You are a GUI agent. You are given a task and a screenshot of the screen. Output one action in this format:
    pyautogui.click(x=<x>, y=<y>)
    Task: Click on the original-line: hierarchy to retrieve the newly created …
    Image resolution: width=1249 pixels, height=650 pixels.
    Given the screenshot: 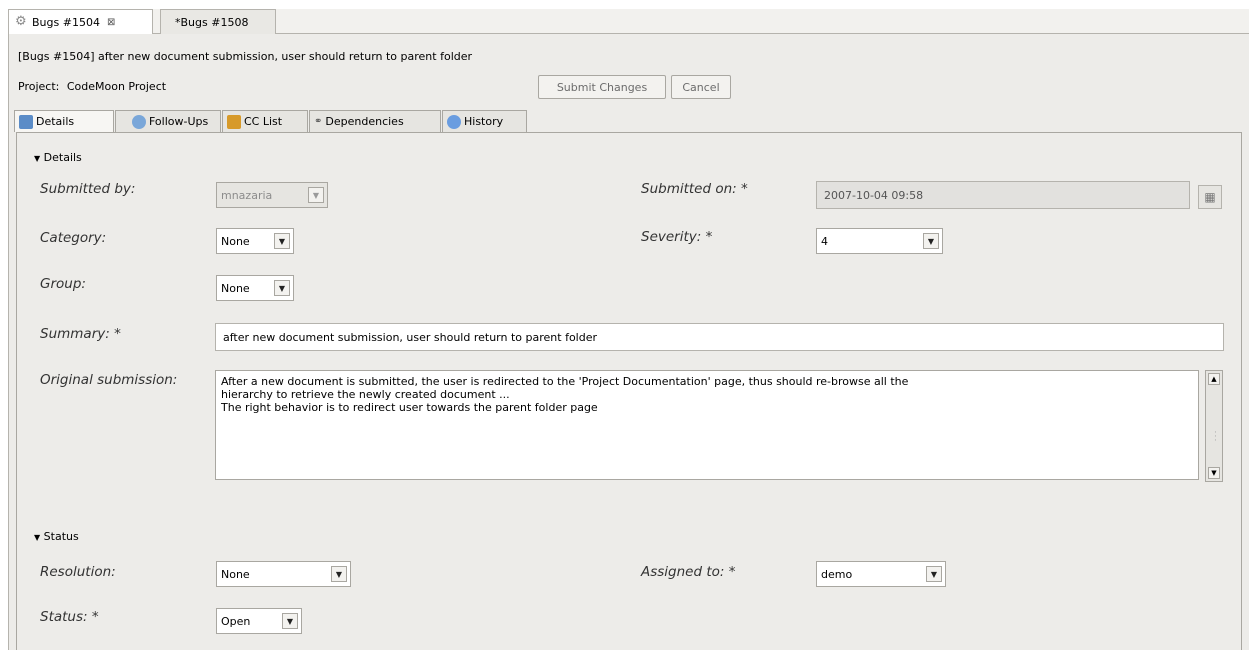 What is the action you would take?
    pyautogui.click(x=365, y=394)
    